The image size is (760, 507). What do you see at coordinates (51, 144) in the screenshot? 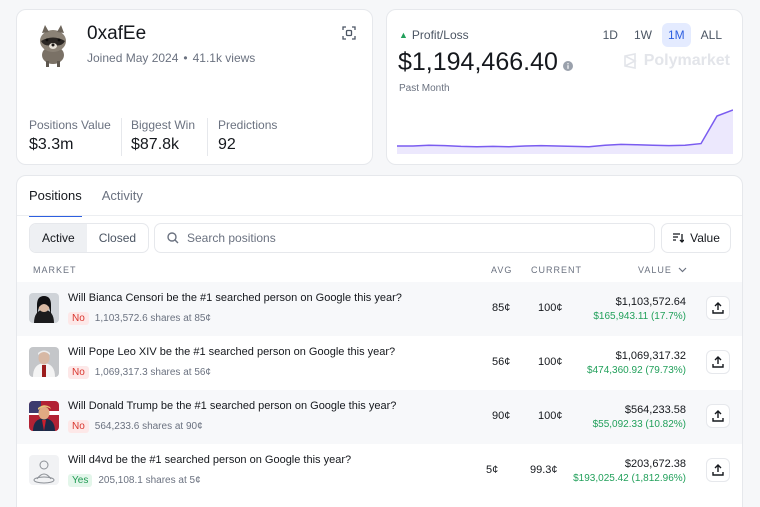
I see `stat-value: $3.3m` at bounding box center [51, 144].